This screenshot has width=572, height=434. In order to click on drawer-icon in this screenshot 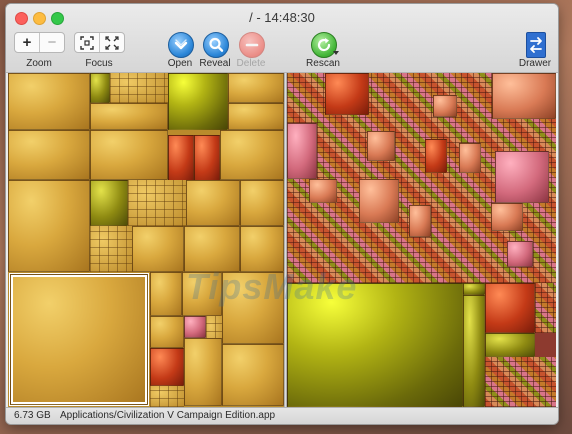, I will do `click(536, 45)`.